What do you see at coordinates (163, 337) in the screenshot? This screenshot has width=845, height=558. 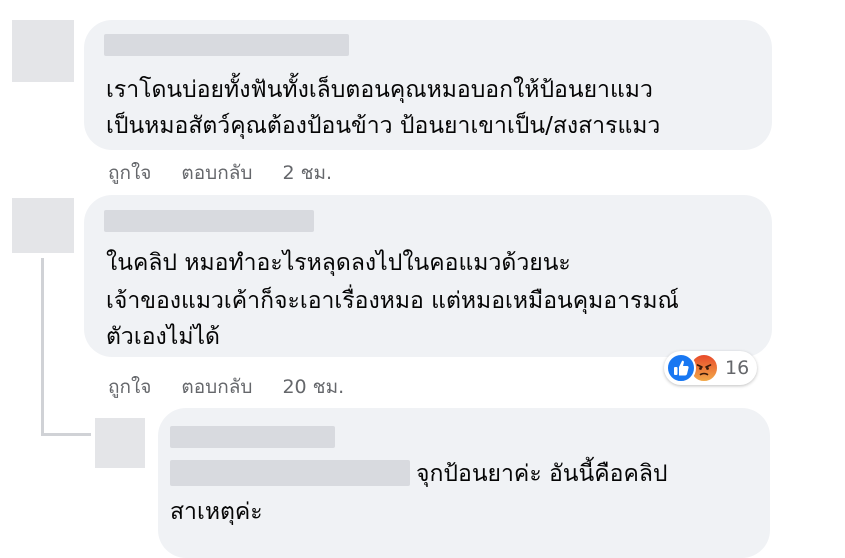 I see `comment-text-line: ตัวเองไม่ได้` at bounding box center [163, 337].